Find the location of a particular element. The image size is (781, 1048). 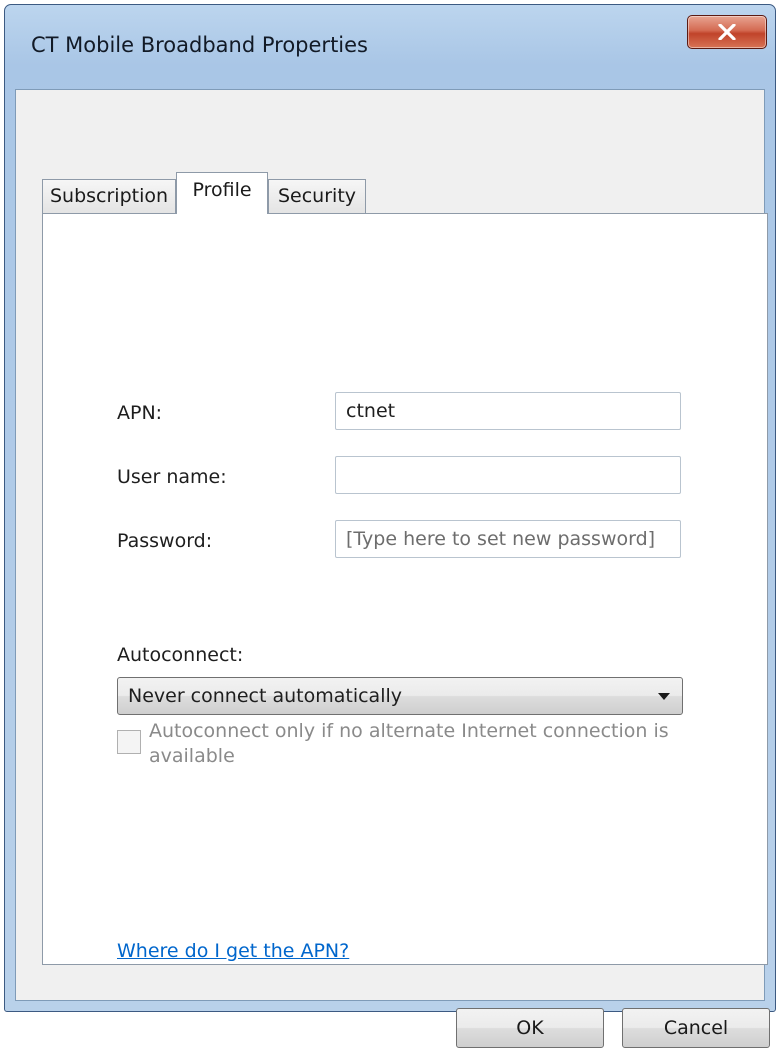

autoconnect-dropdown: Never connect automatically is located at coordinates (400, 696).